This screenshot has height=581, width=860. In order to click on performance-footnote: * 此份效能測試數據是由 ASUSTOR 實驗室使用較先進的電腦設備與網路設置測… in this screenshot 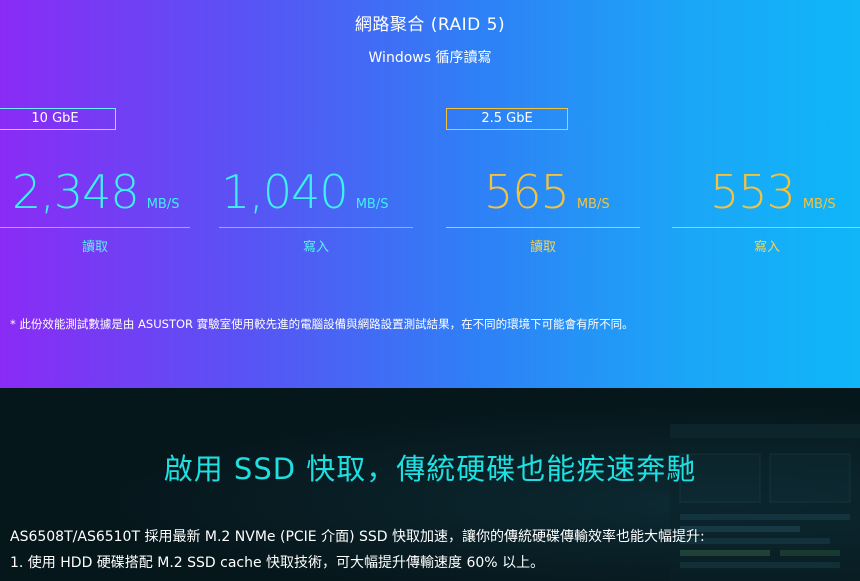, I will do `click(322, 324)`.